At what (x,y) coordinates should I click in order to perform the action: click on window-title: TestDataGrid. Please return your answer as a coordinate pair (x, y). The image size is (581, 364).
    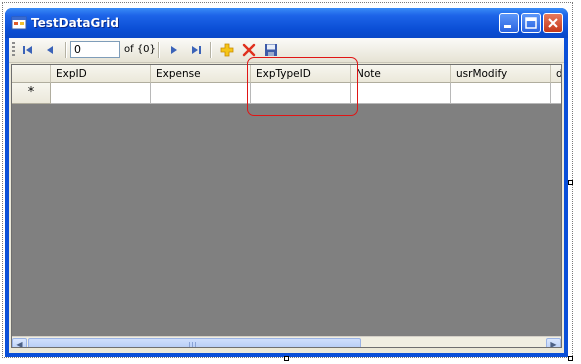
    Looking at the image, I should click on (75, 23).